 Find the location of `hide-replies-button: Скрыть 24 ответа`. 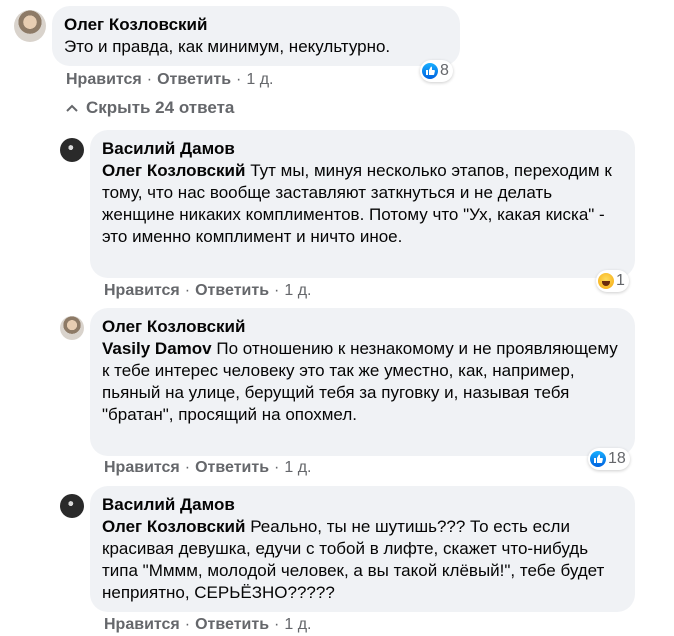

hide-replies-button: Скрыть 24 ответа is located at coordinates (150, 108).